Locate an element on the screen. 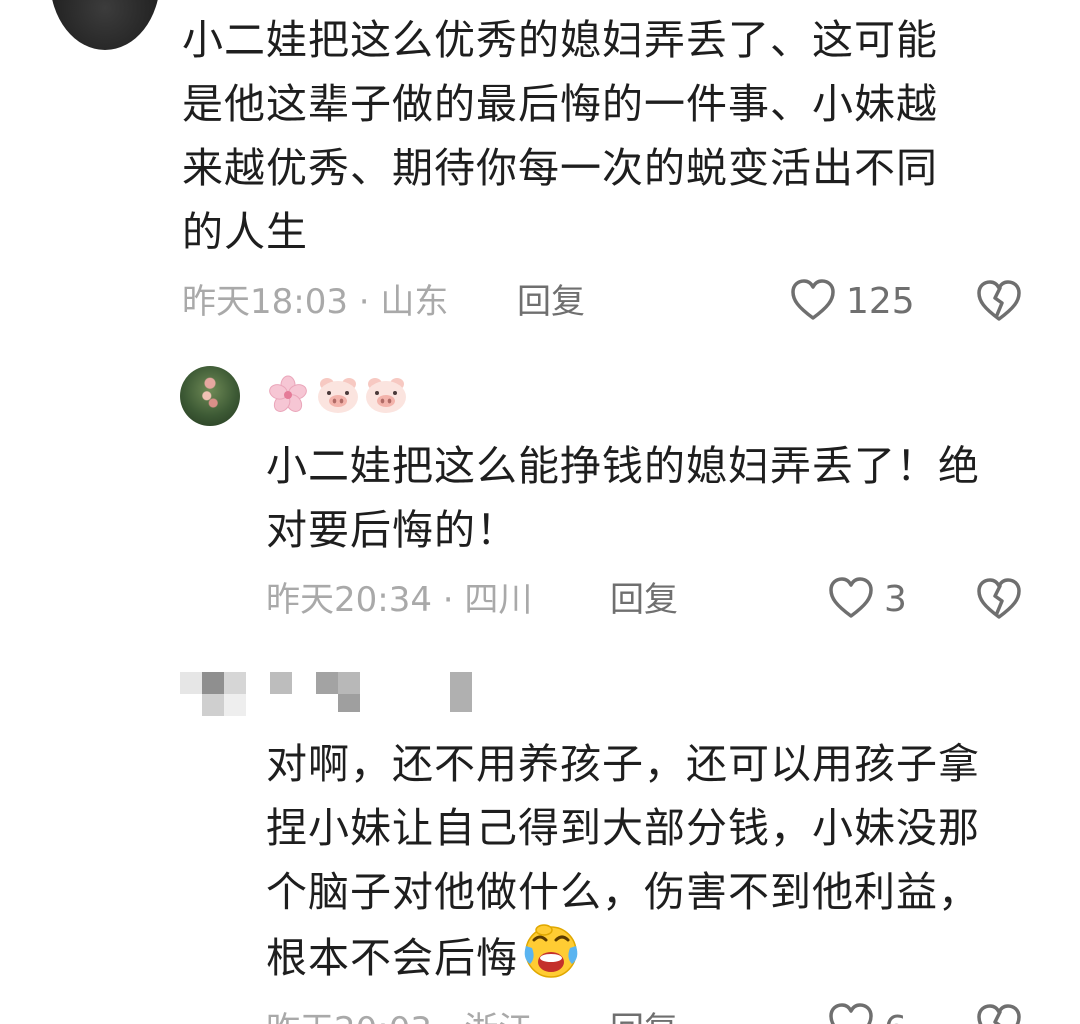 The image size is (1080, 1024). comment-text-line: 对要后悔的！ is located at coordinates (392, 530).